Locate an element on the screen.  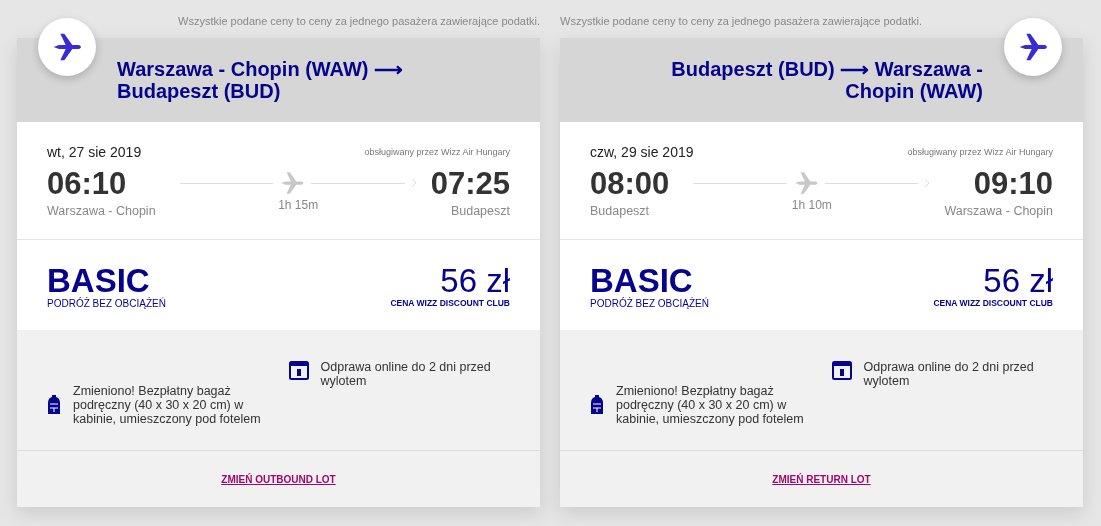
route-title: Warszawa - Chopin (WAW) ⟶ Budapeszt (BUD) is located at coordinates (261, 80).